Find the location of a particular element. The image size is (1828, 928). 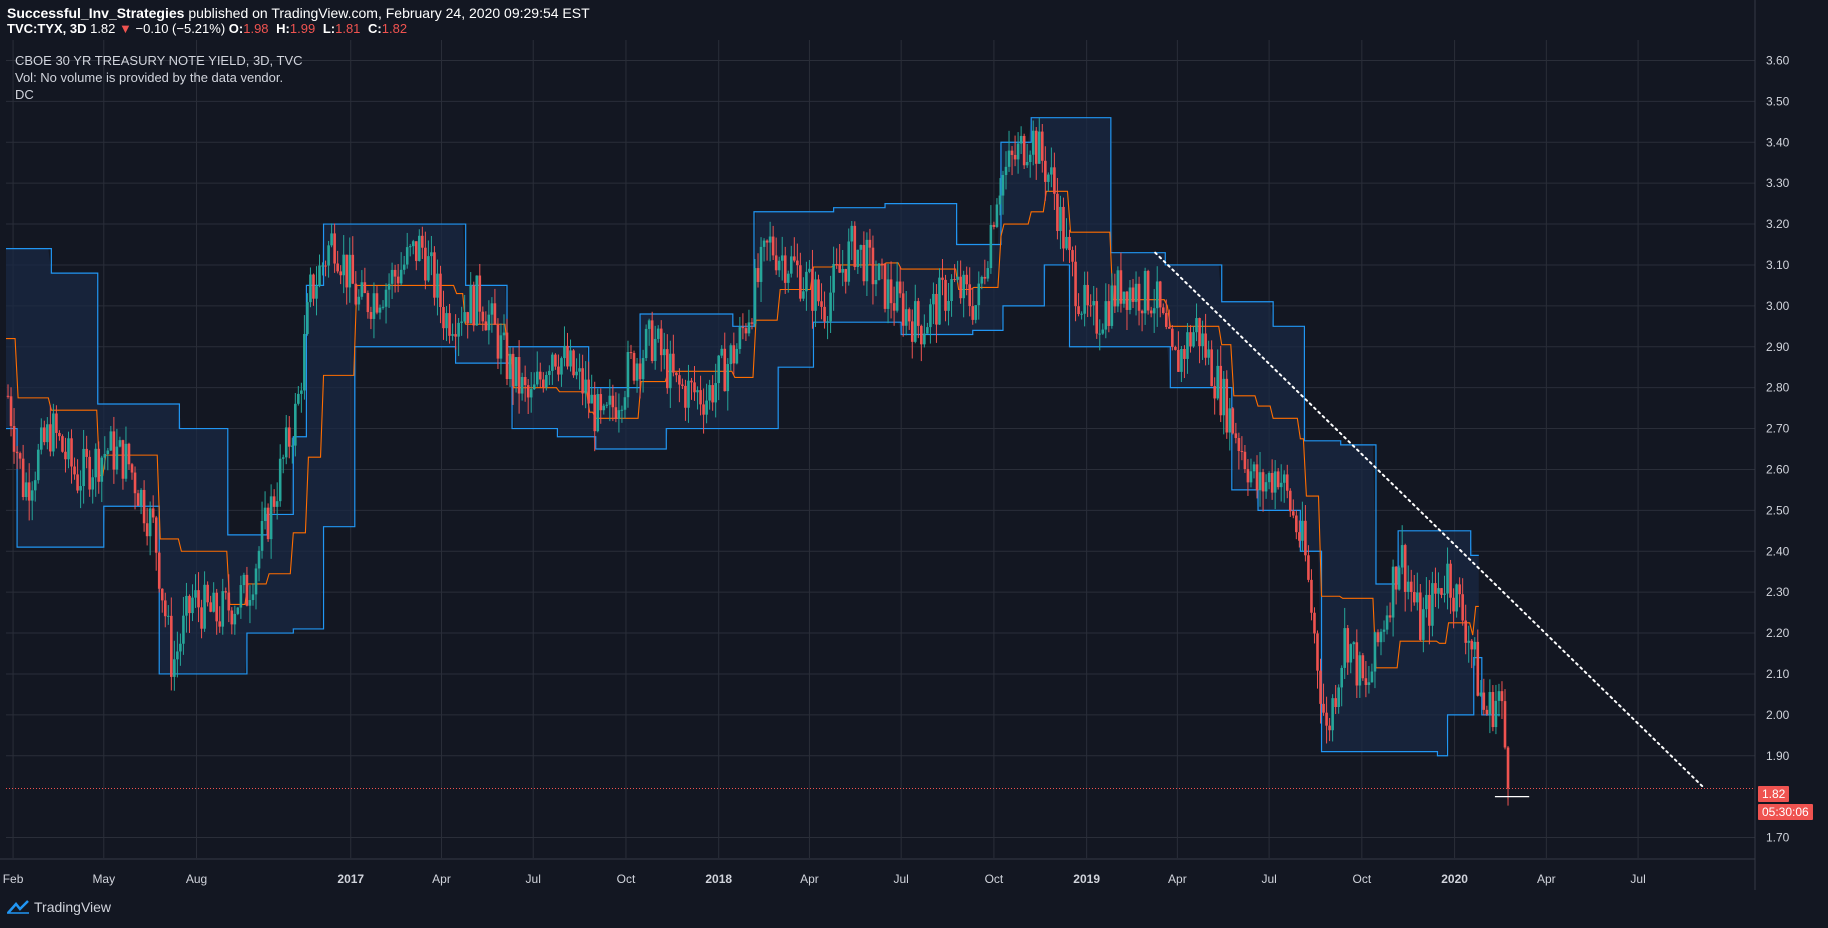

series-title: CBOE 30 YR TREASURY NOTE YIELD, 3D, TVC is located at coordinates (159, 60).